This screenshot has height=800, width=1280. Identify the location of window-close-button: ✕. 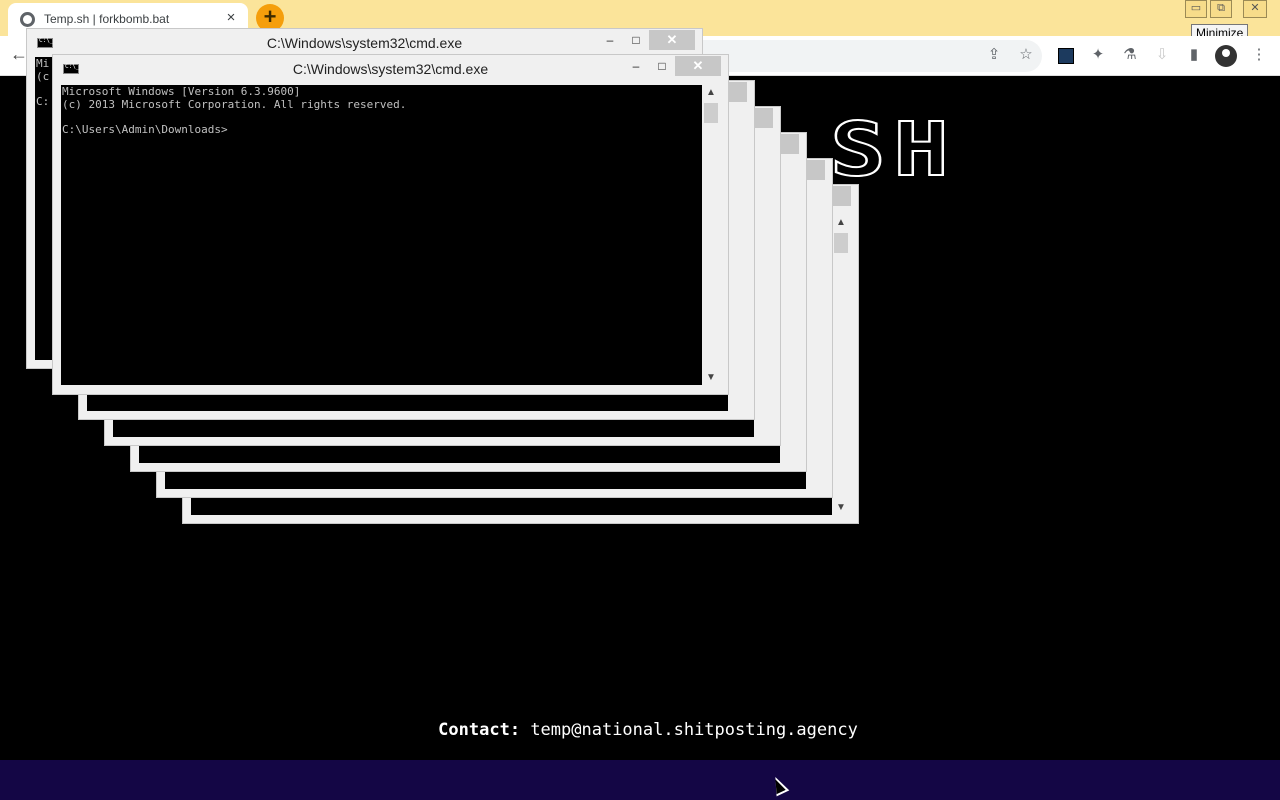
(1255, 9).